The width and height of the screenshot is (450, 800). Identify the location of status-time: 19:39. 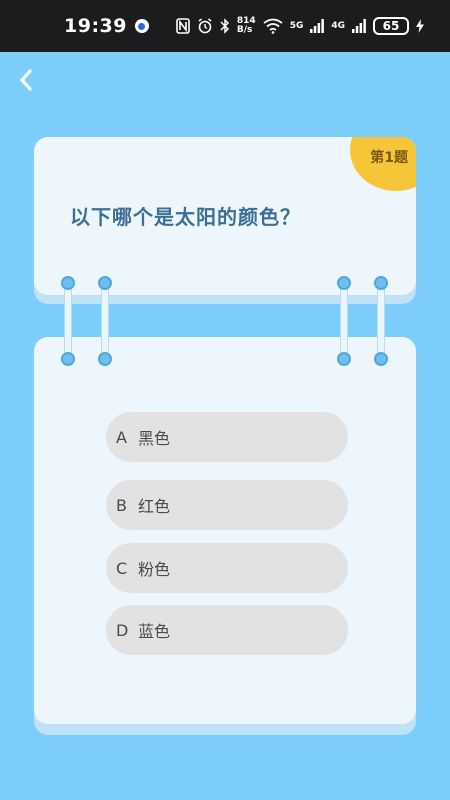
(95, 26).